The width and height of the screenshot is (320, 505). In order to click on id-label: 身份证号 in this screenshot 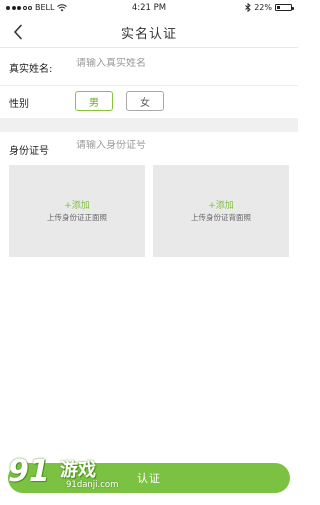, I will do `click(29, 151)`.